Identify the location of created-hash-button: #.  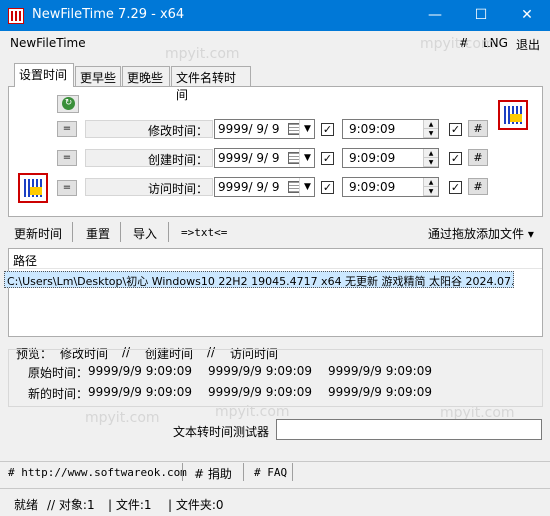
(478, 157).